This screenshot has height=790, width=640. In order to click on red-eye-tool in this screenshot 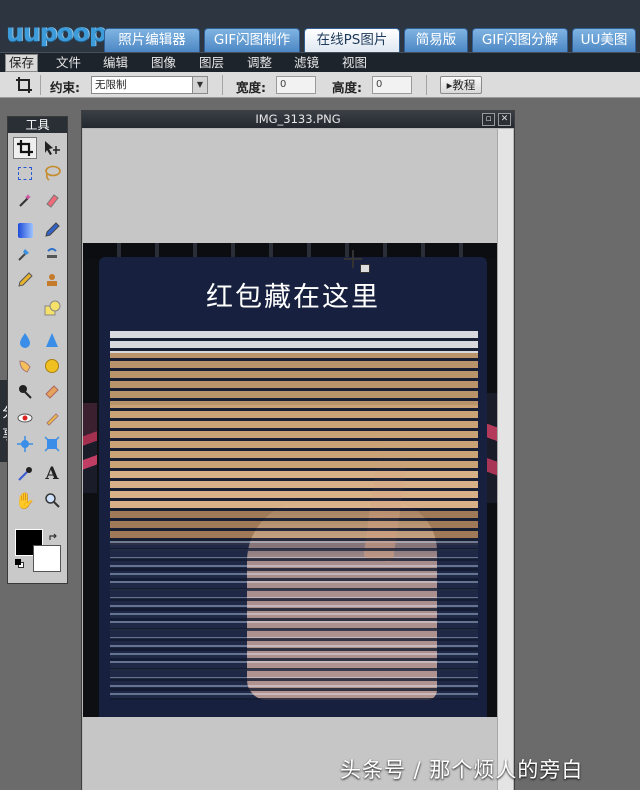, I will do `click(25, 418)`.